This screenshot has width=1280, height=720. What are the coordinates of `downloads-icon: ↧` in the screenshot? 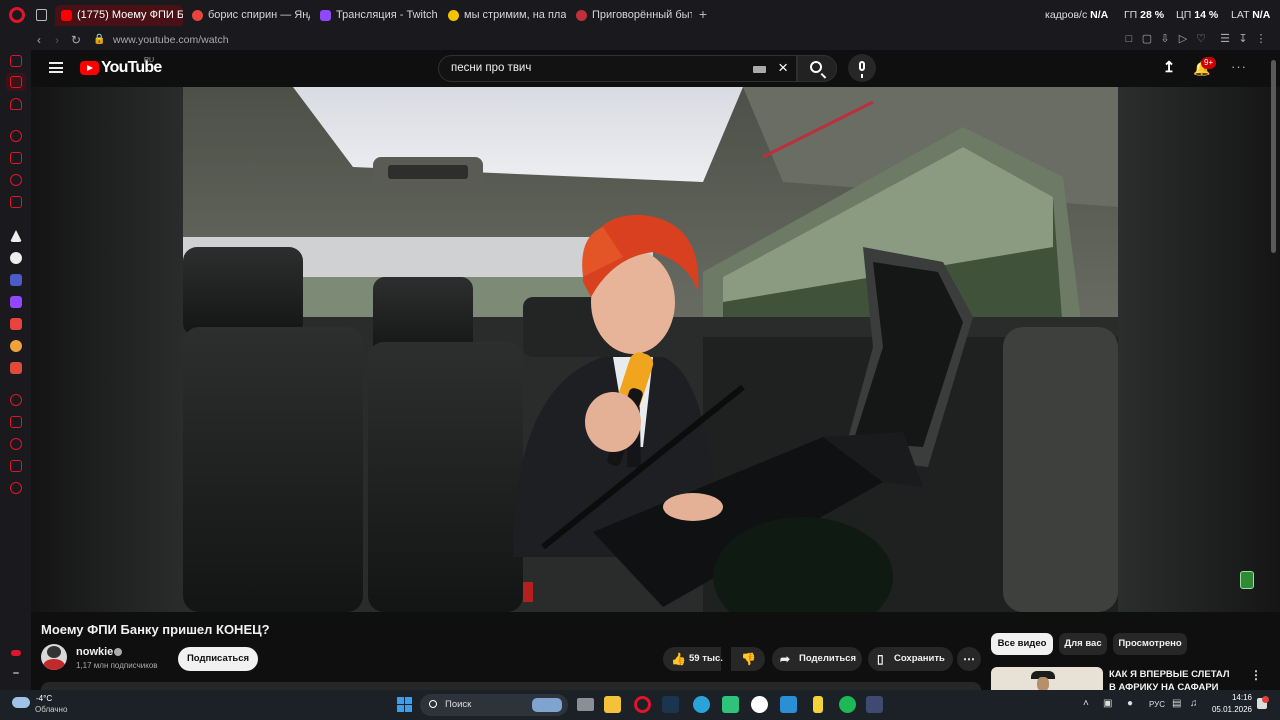 It's located at (1243, 39).